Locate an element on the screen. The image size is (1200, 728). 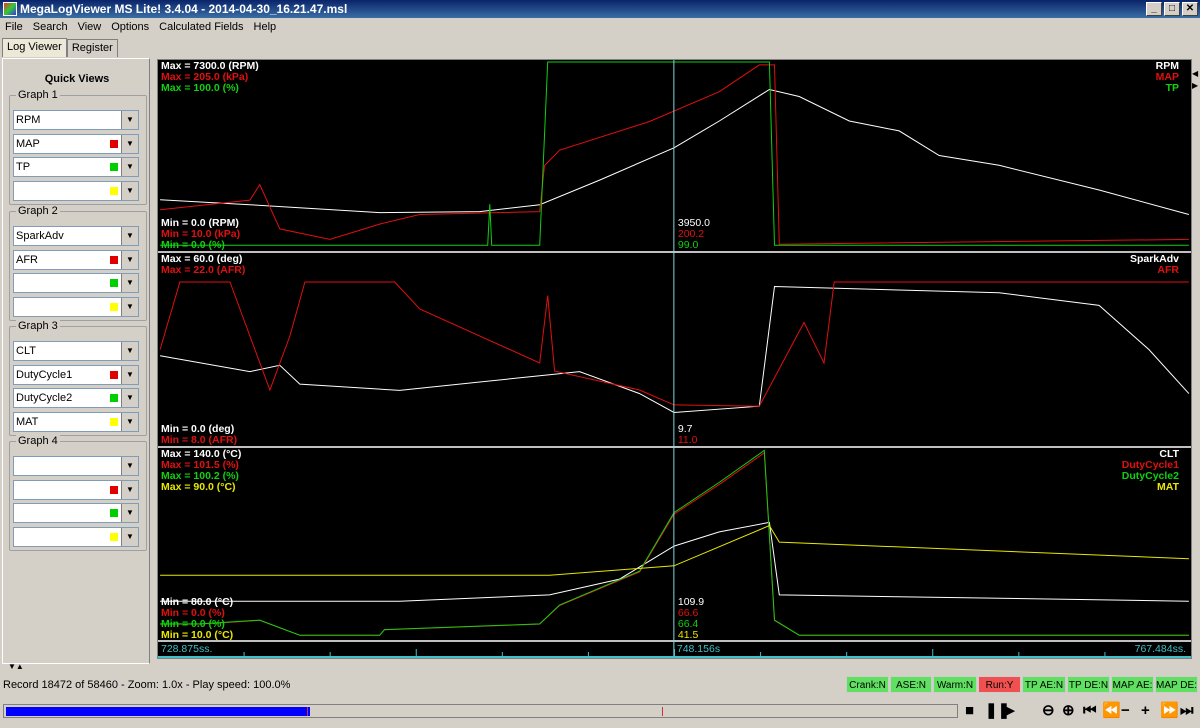
group-label: Graph 2 is located at coordinates (38, 211).